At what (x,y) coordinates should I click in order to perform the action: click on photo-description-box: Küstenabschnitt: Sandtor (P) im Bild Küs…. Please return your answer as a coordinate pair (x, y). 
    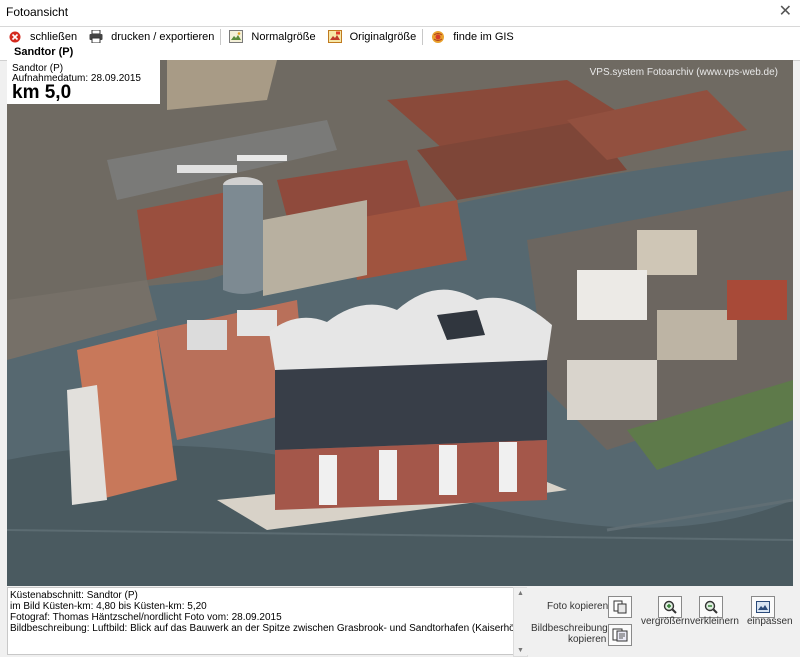
    Looking at the image, I should click on (266, 621).